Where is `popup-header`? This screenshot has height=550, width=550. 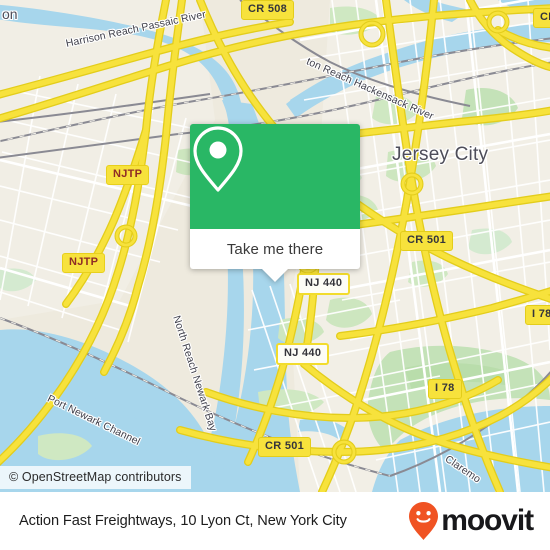
popup-header is located at coordinates (275, 176).